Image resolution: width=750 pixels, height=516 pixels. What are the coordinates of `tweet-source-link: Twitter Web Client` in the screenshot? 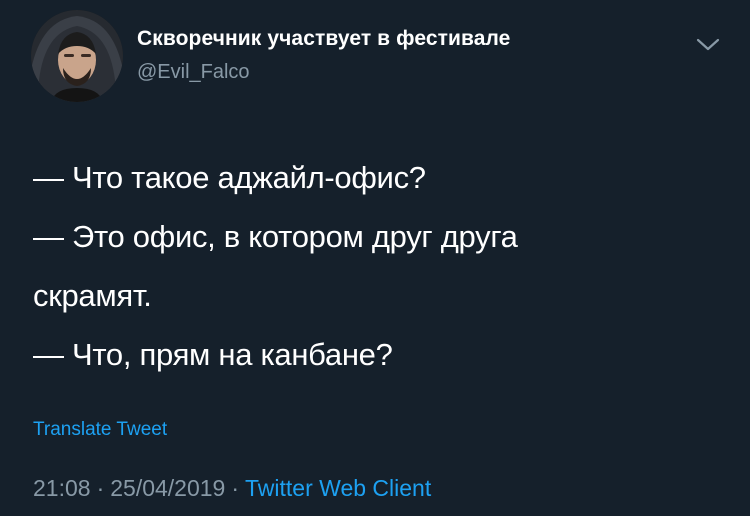 It's located at (338, 488).